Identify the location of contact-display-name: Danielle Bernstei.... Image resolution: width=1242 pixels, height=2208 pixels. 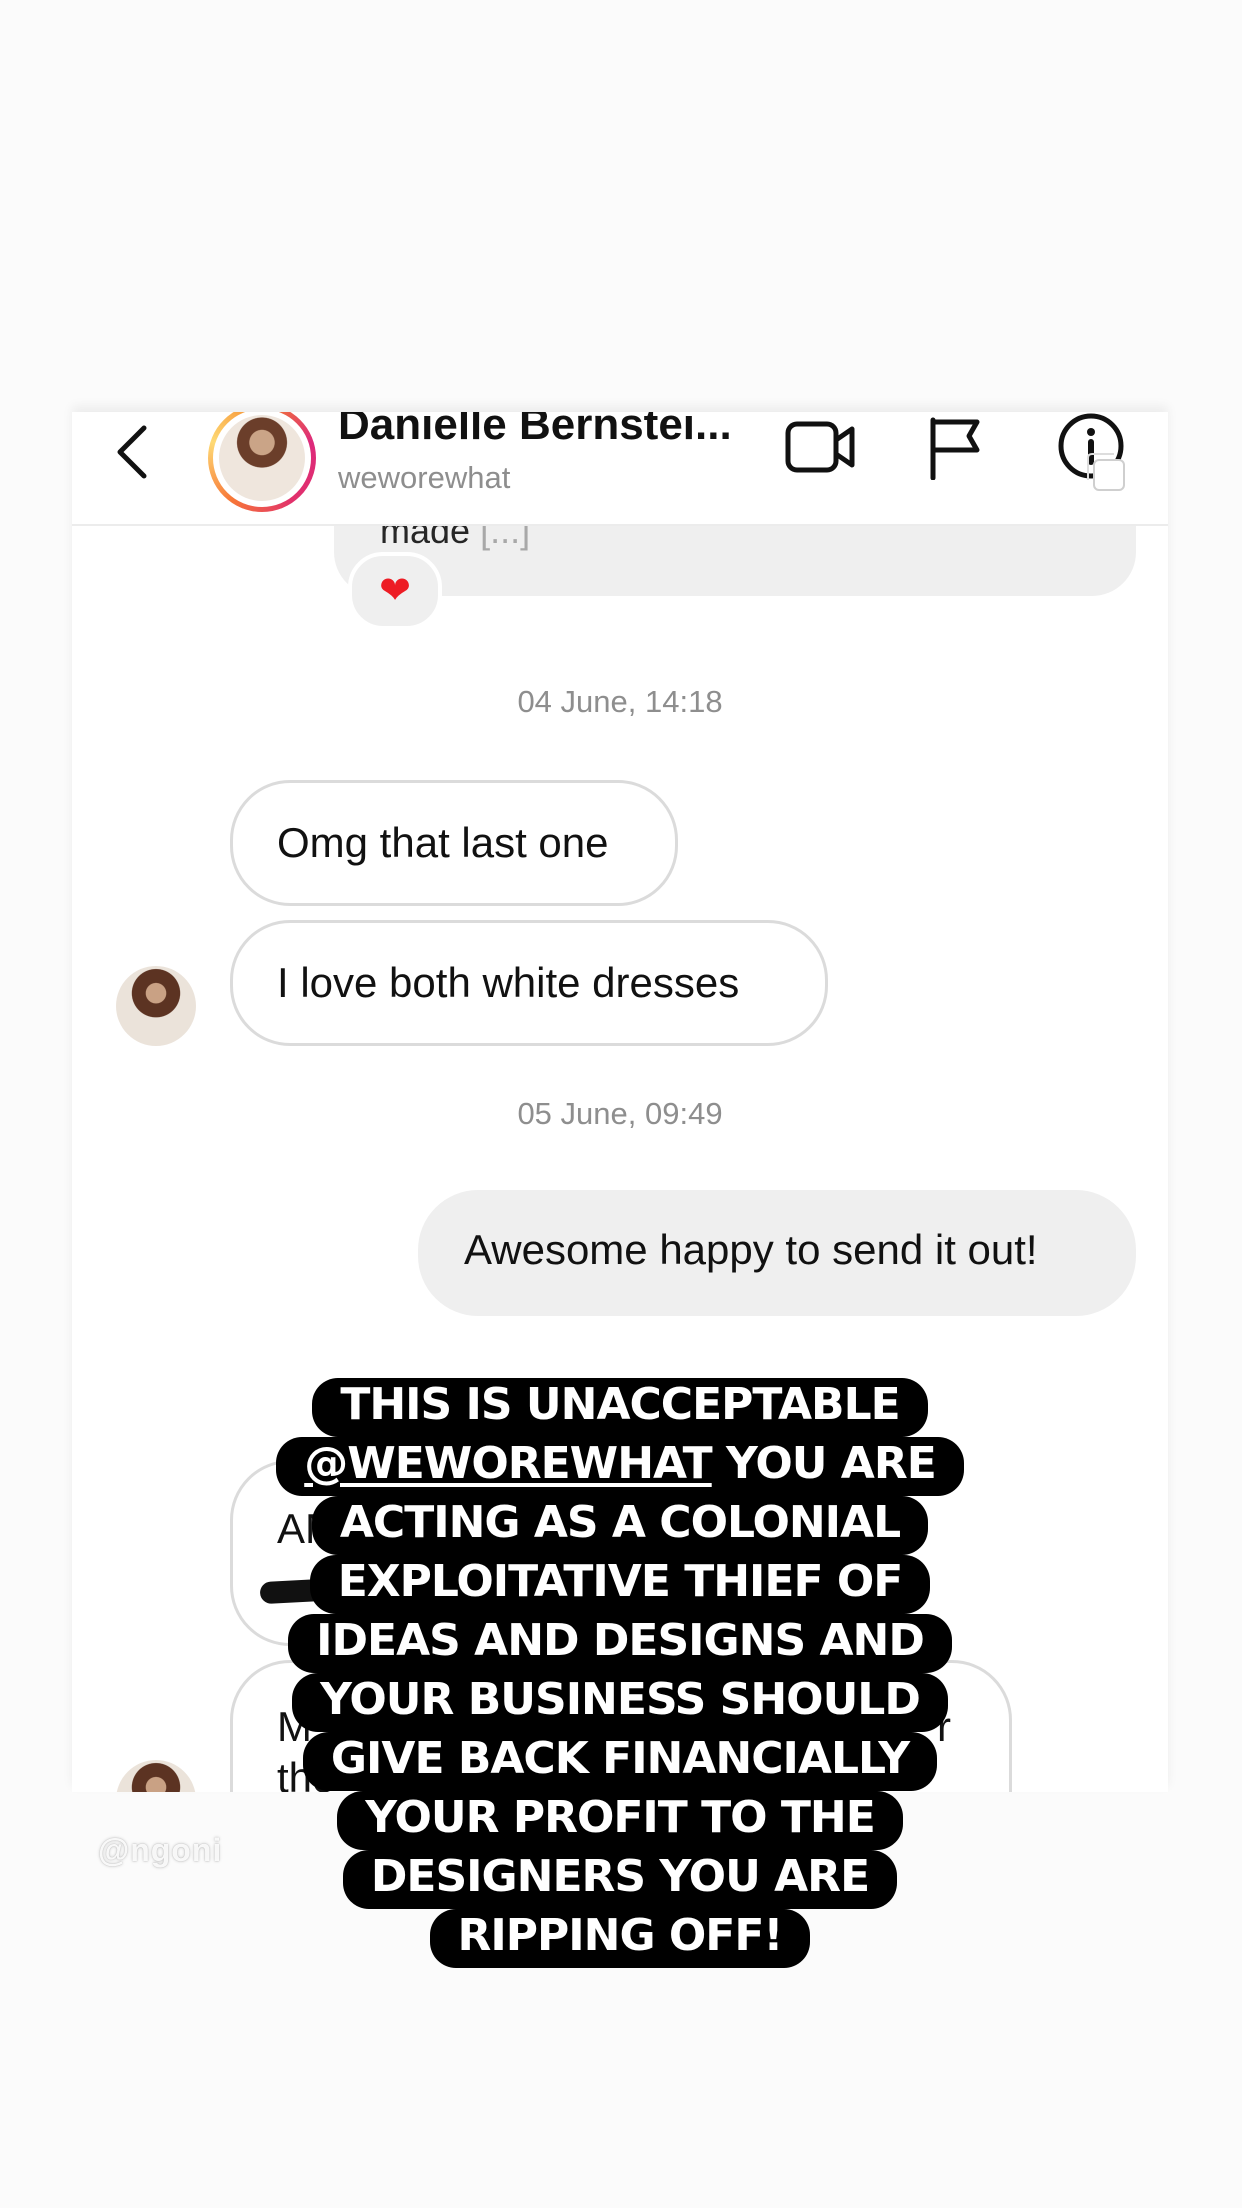
(535, 431).